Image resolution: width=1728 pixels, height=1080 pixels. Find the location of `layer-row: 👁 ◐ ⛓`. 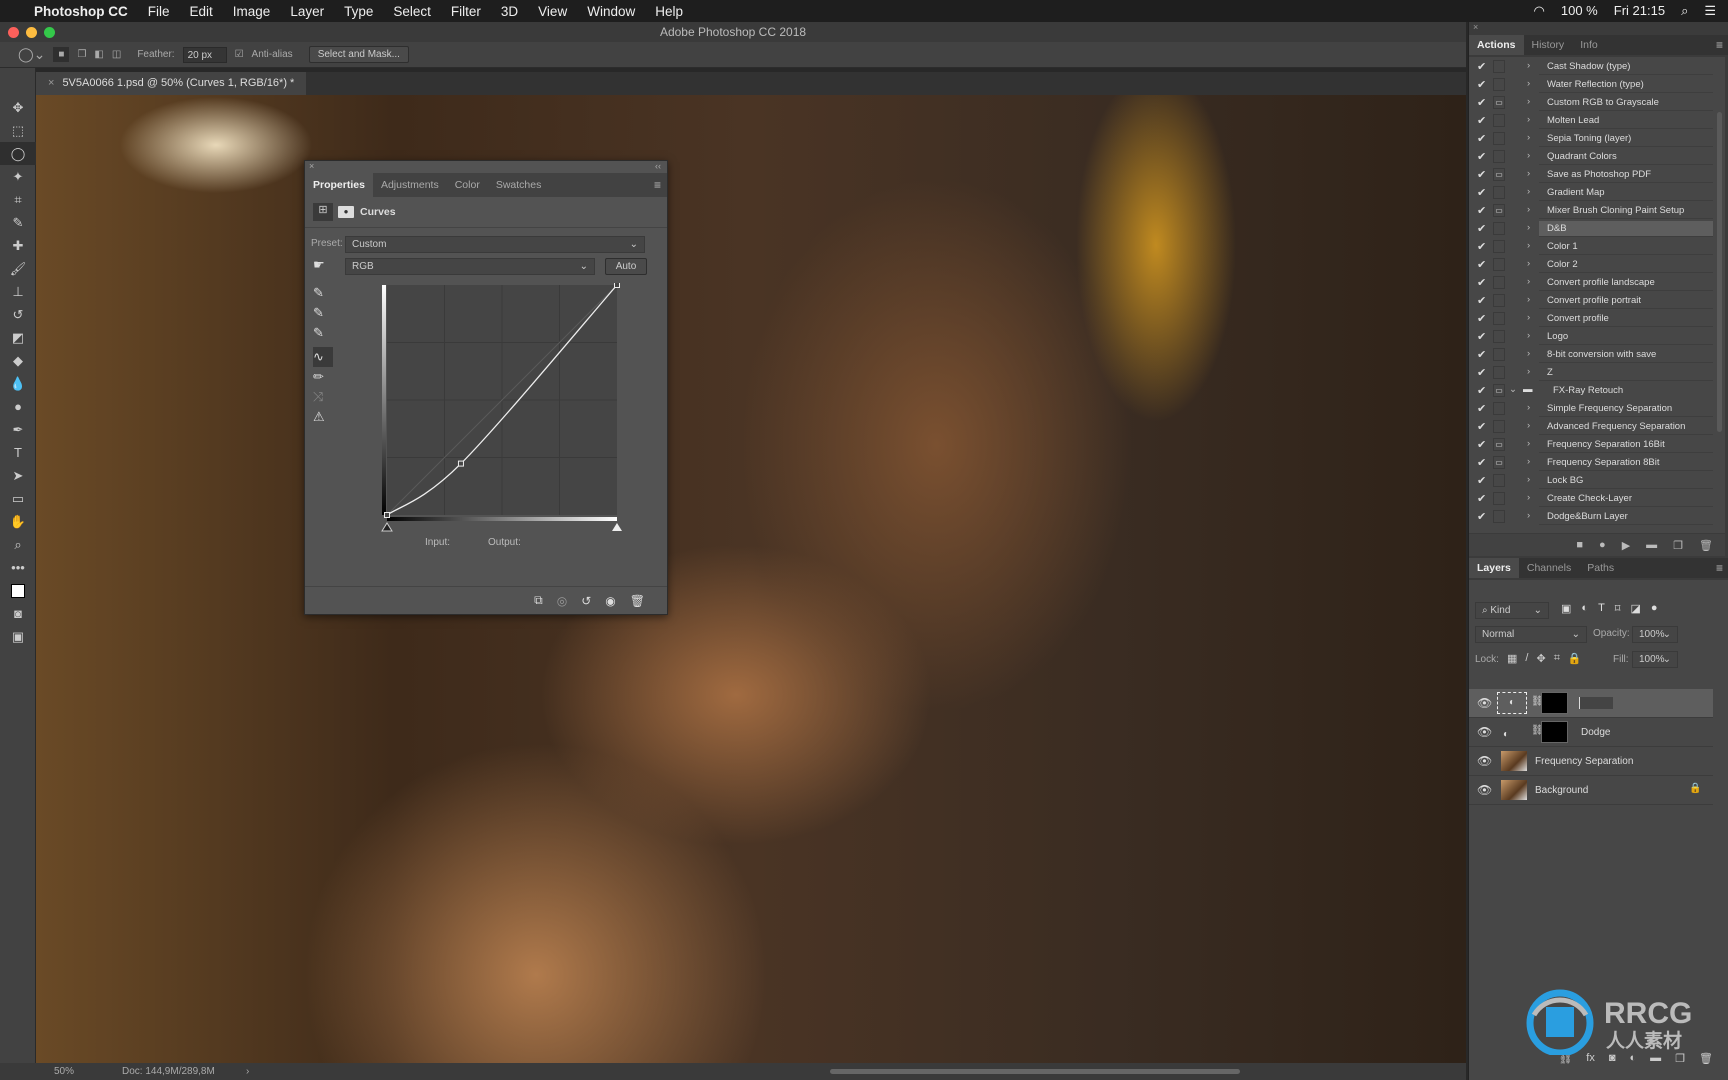

layer-row: 👁 ◐ ⛓ is located at coordinates (1591, 703).